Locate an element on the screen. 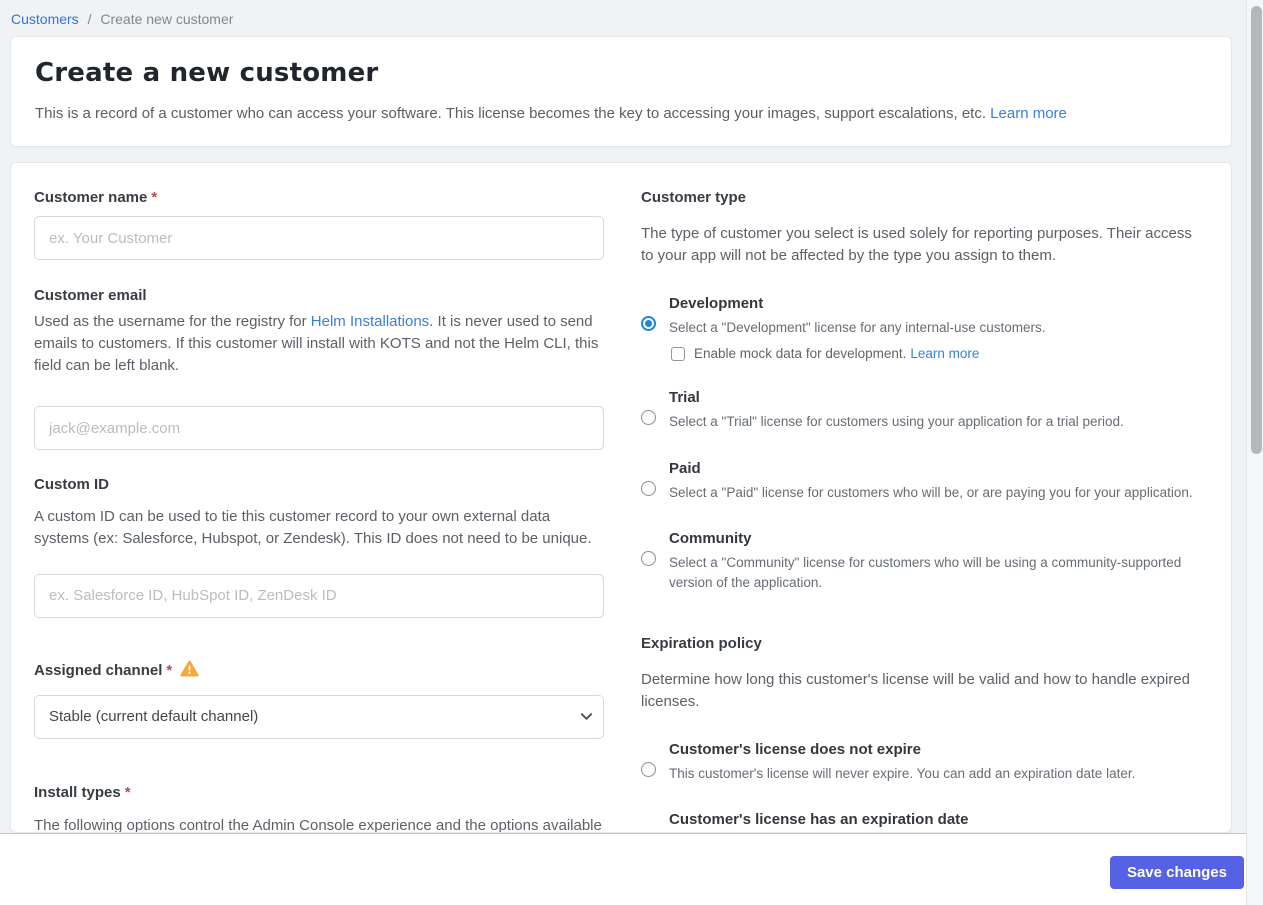  option-title: Trial is located at coordinates (684, 398).